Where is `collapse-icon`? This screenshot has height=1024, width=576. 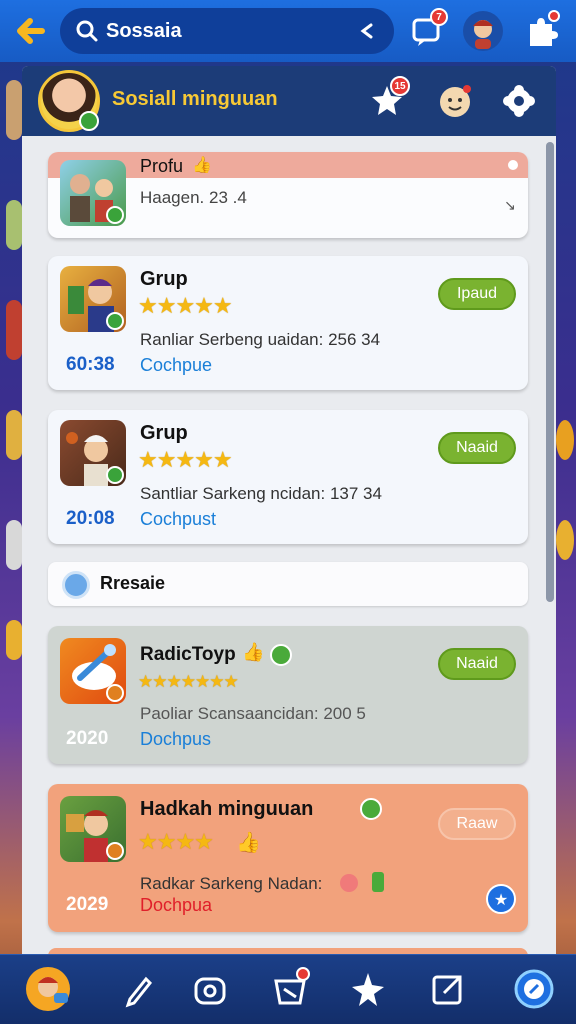
collapse-icon is located at coordinates (367, 31).